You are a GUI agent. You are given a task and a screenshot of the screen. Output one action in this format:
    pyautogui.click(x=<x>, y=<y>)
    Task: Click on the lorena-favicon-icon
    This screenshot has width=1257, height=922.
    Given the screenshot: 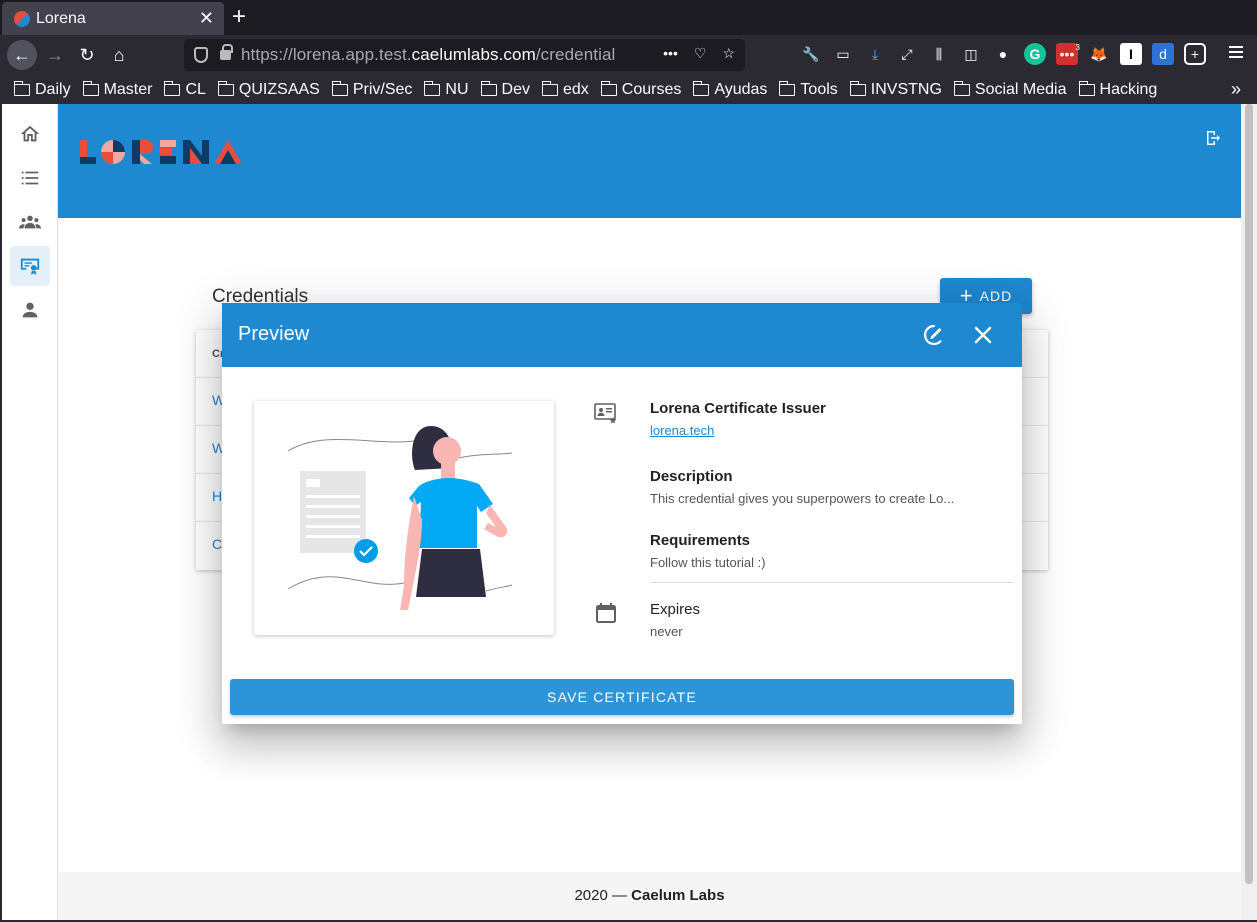 What is the action you would take?
    pyautogui.click(x=22, y=18)
    